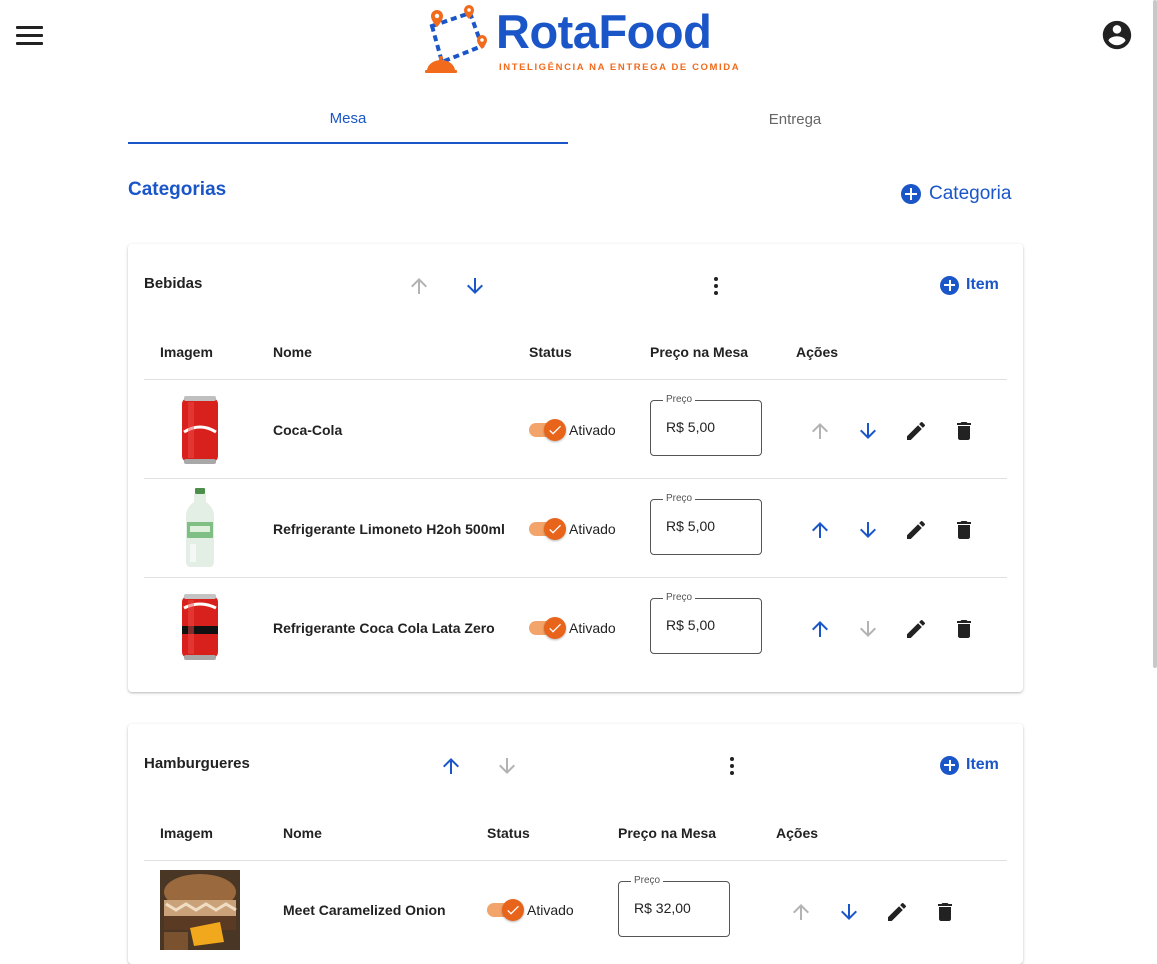 The width and height of the screenshot is (1157, 964). I want to click on category-title: Hamburgueres, so click(197, 763).